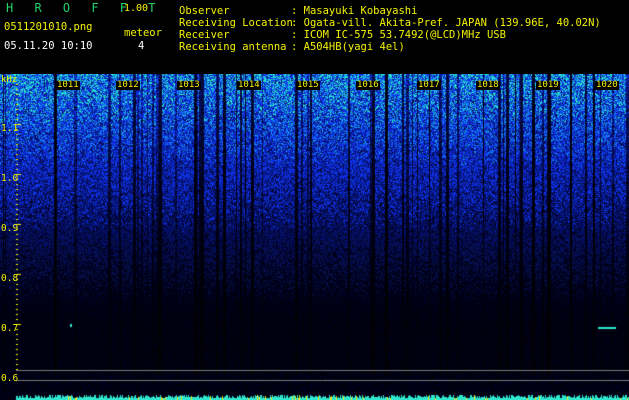 This screenshot has height=400, width=629. Describe the element at coordinates (308, 85) in the screenshot. I see `minute-label-1015: 1015` at that location.